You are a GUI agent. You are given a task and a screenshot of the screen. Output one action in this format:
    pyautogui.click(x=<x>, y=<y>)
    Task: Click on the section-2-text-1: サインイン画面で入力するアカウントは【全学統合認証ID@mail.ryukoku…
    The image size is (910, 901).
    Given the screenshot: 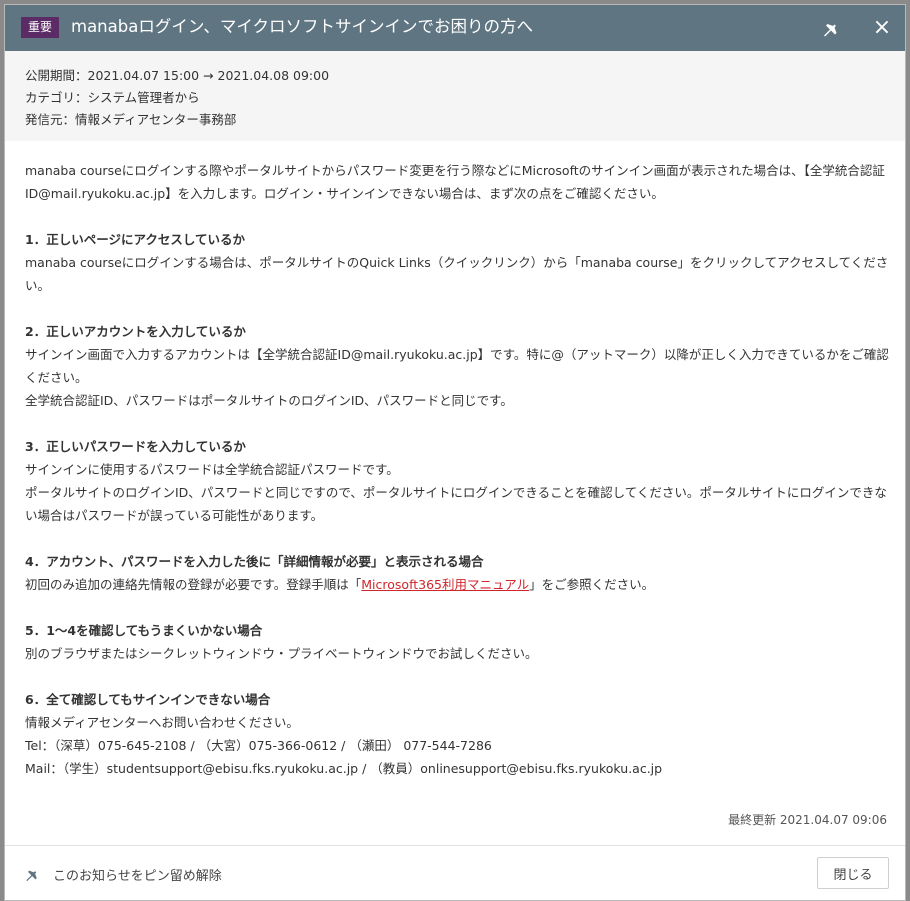 What is the action you would take?
    pyautogui.click(x=457, y=366)
    